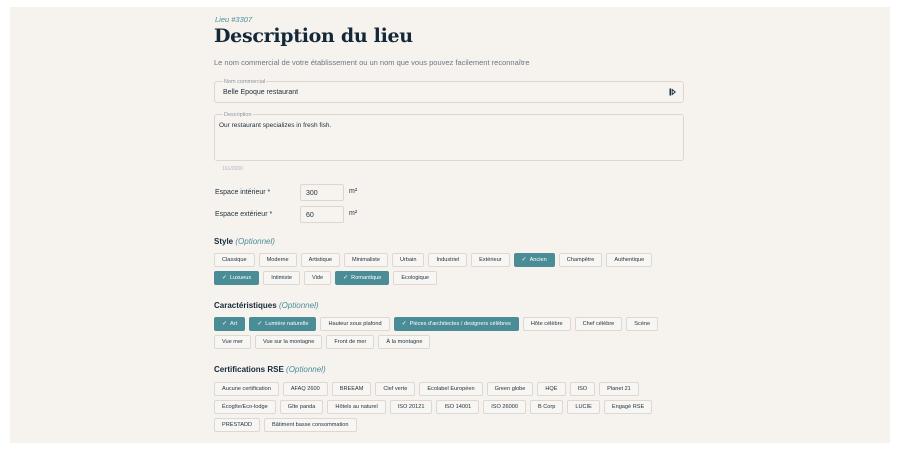  I want to click on style-chip: Champêtre, so click(580, 260).